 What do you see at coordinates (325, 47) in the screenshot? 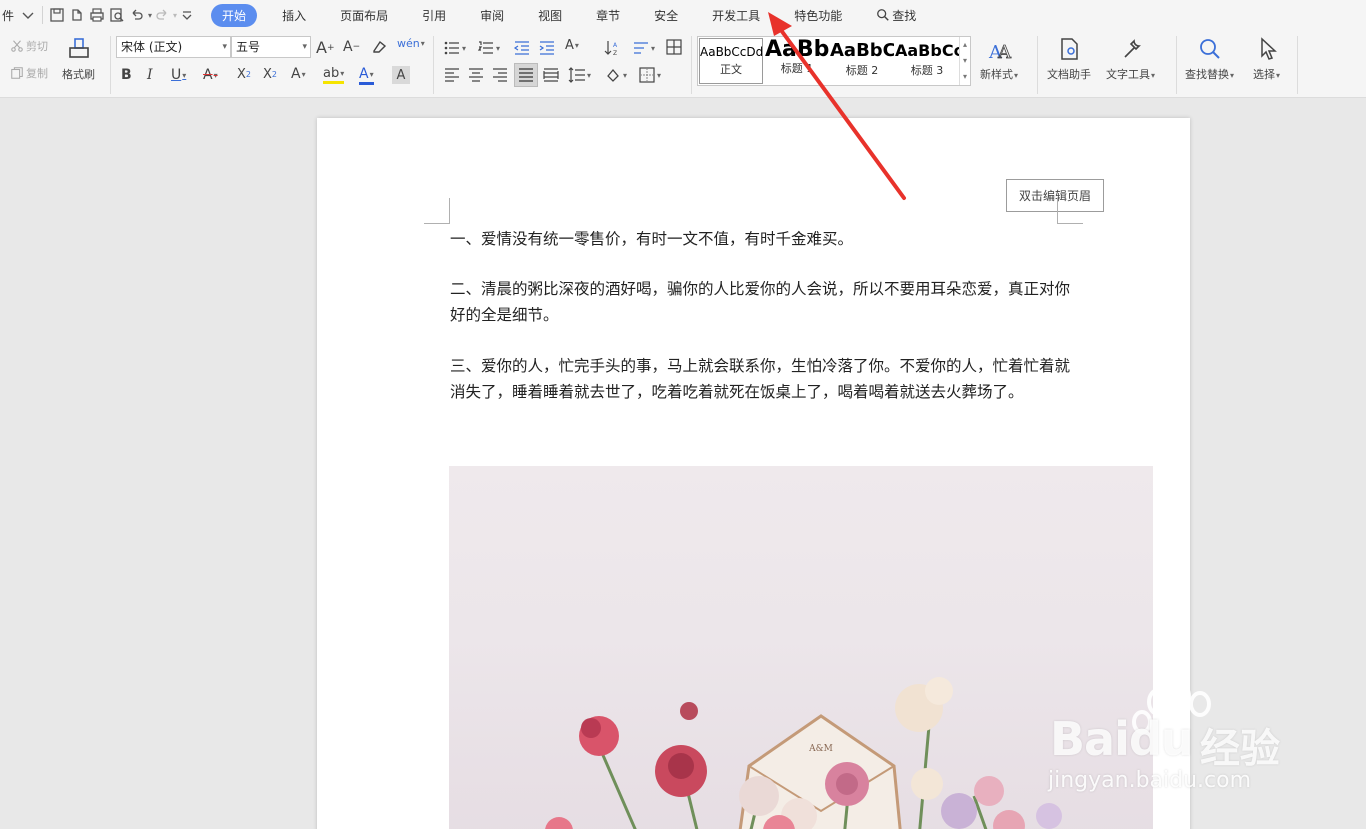
I see `grow-font-icon: A +` at bounding box center [325, 47].